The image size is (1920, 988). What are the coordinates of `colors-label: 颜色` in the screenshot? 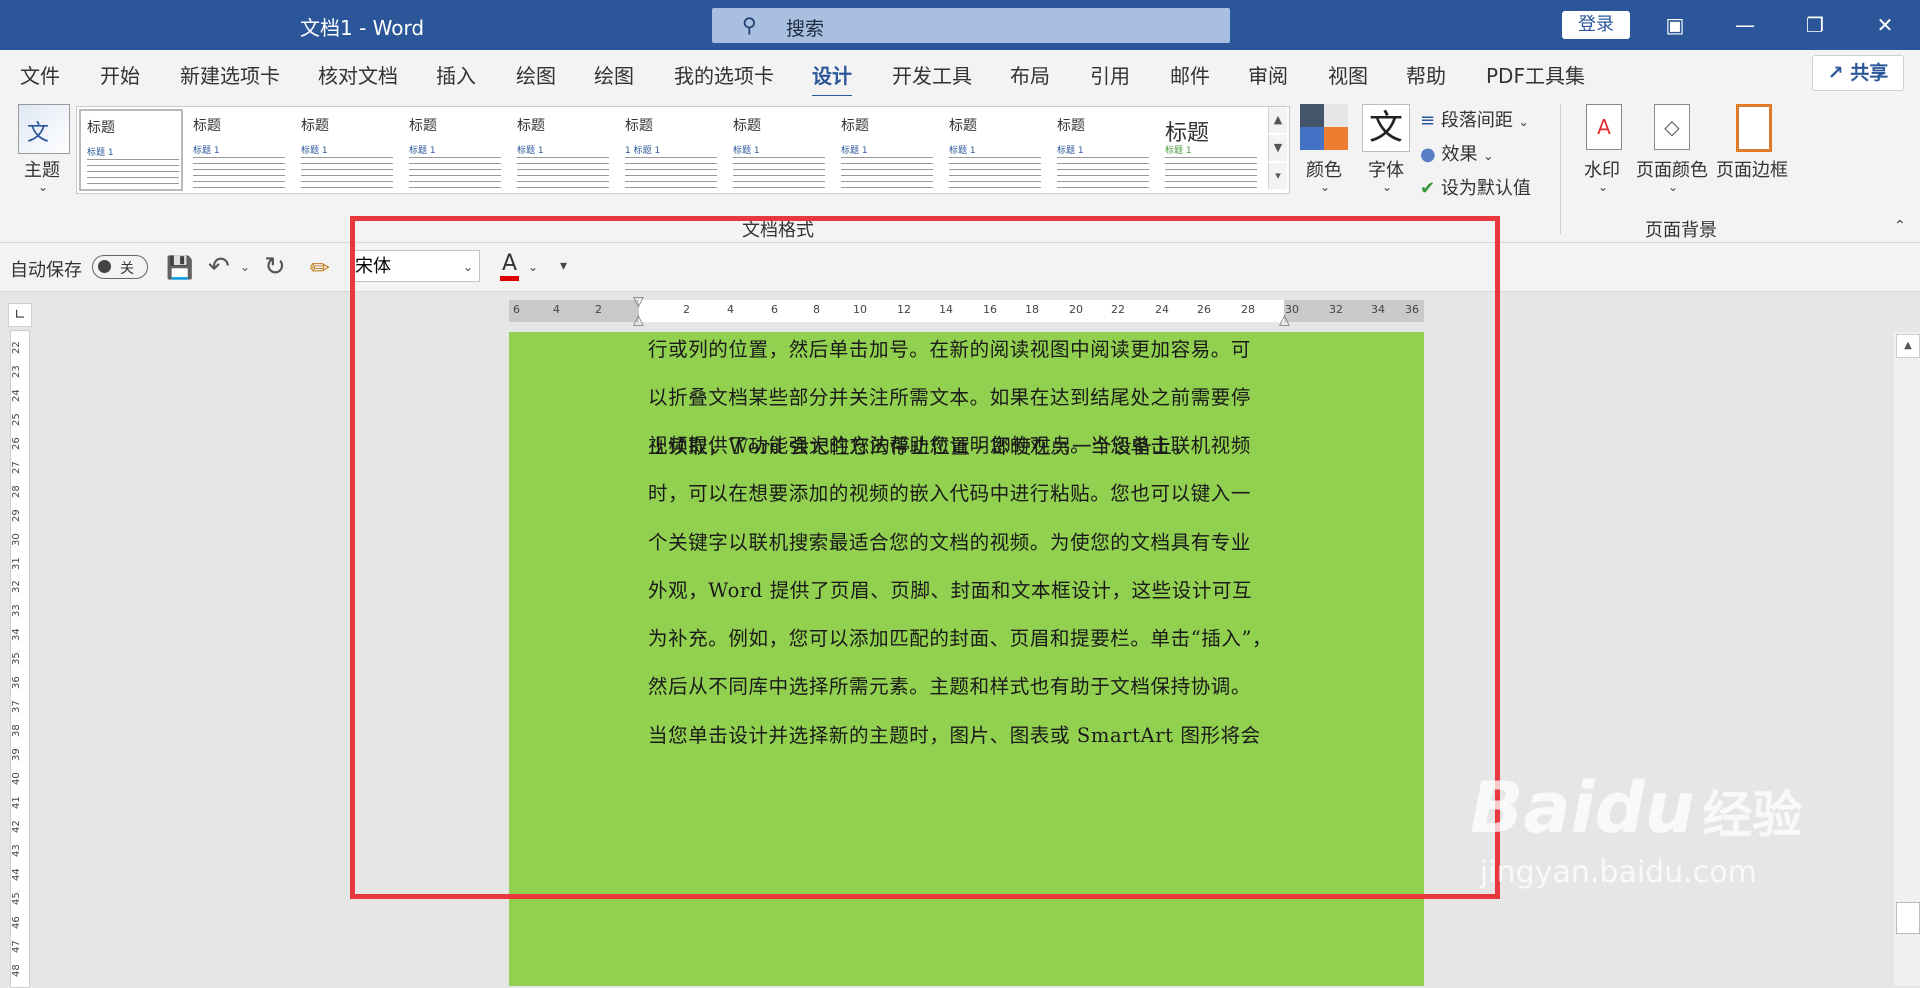 It's located at (1324, 169).